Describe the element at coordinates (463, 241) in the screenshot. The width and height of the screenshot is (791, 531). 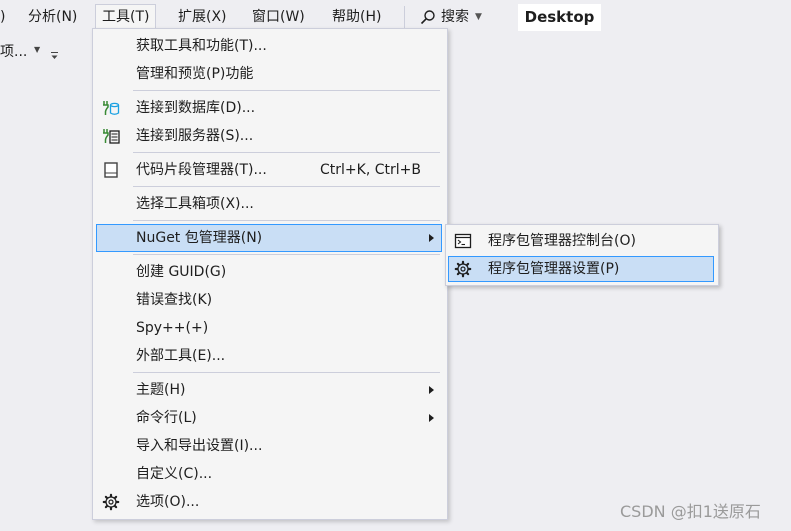
I see `console-icon` at that location.